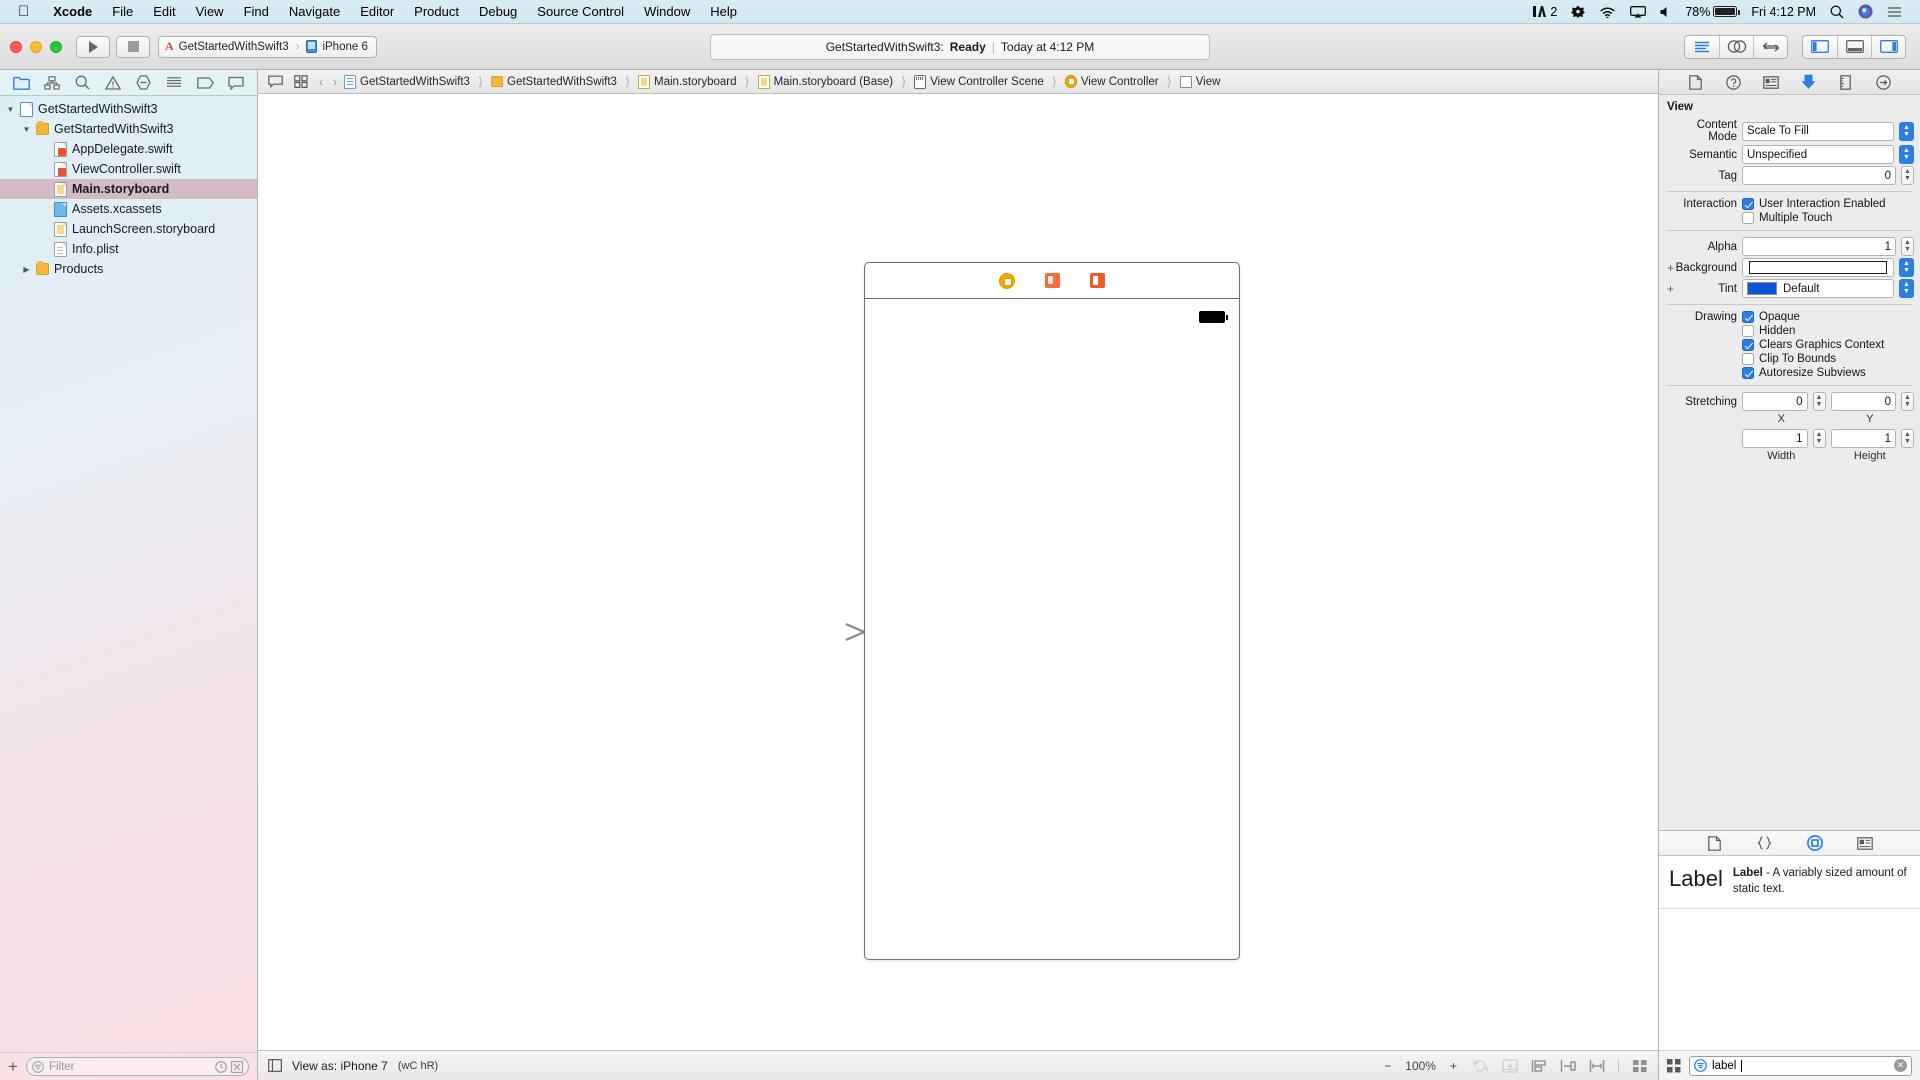  I want to click on grid-view-icon, so click(1674, 1065).